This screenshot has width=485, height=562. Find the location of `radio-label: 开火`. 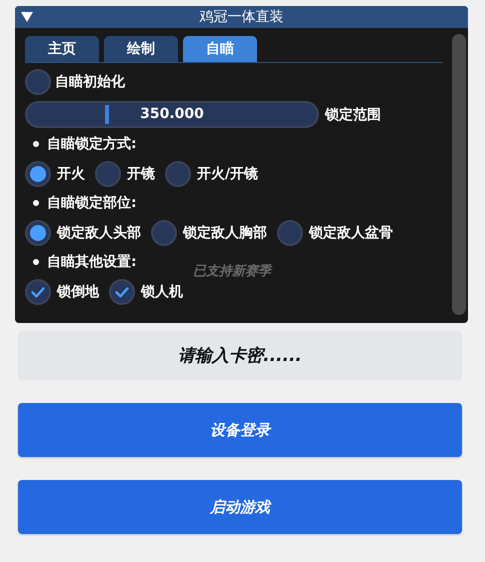

radio-label: 开火 is located at coordinates (71, 173).